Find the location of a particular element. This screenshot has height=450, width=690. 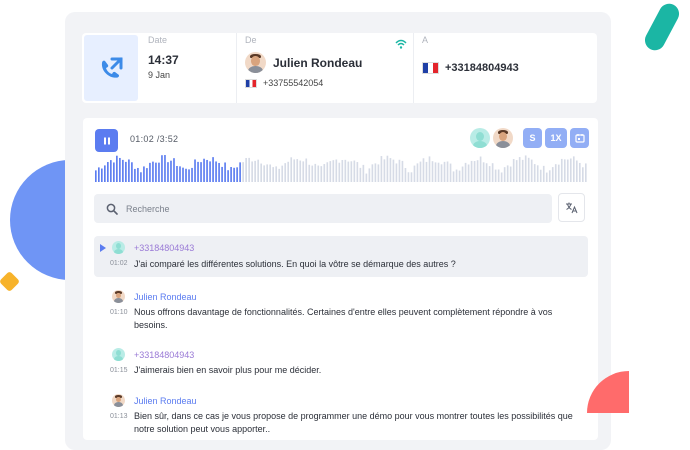

translate-button is located at coordinates (571, 207).